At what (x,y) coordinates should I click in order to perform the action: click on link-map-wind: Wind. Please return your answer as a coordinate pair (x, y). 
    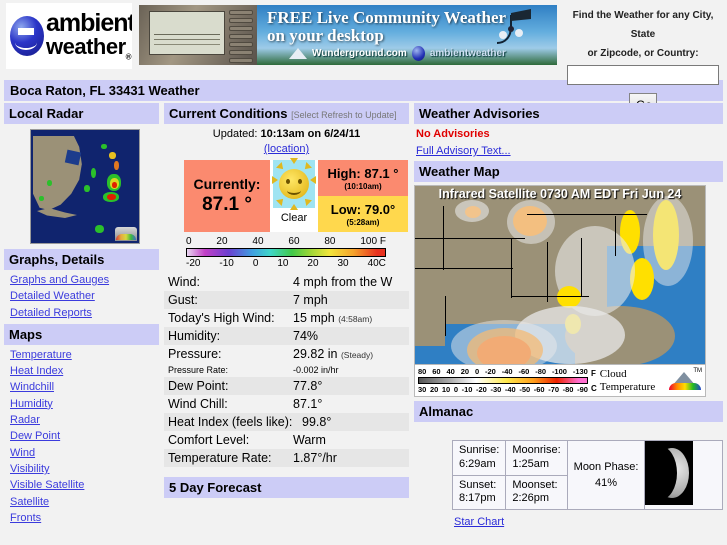
    Looking at the image, I should click on (22, 453).